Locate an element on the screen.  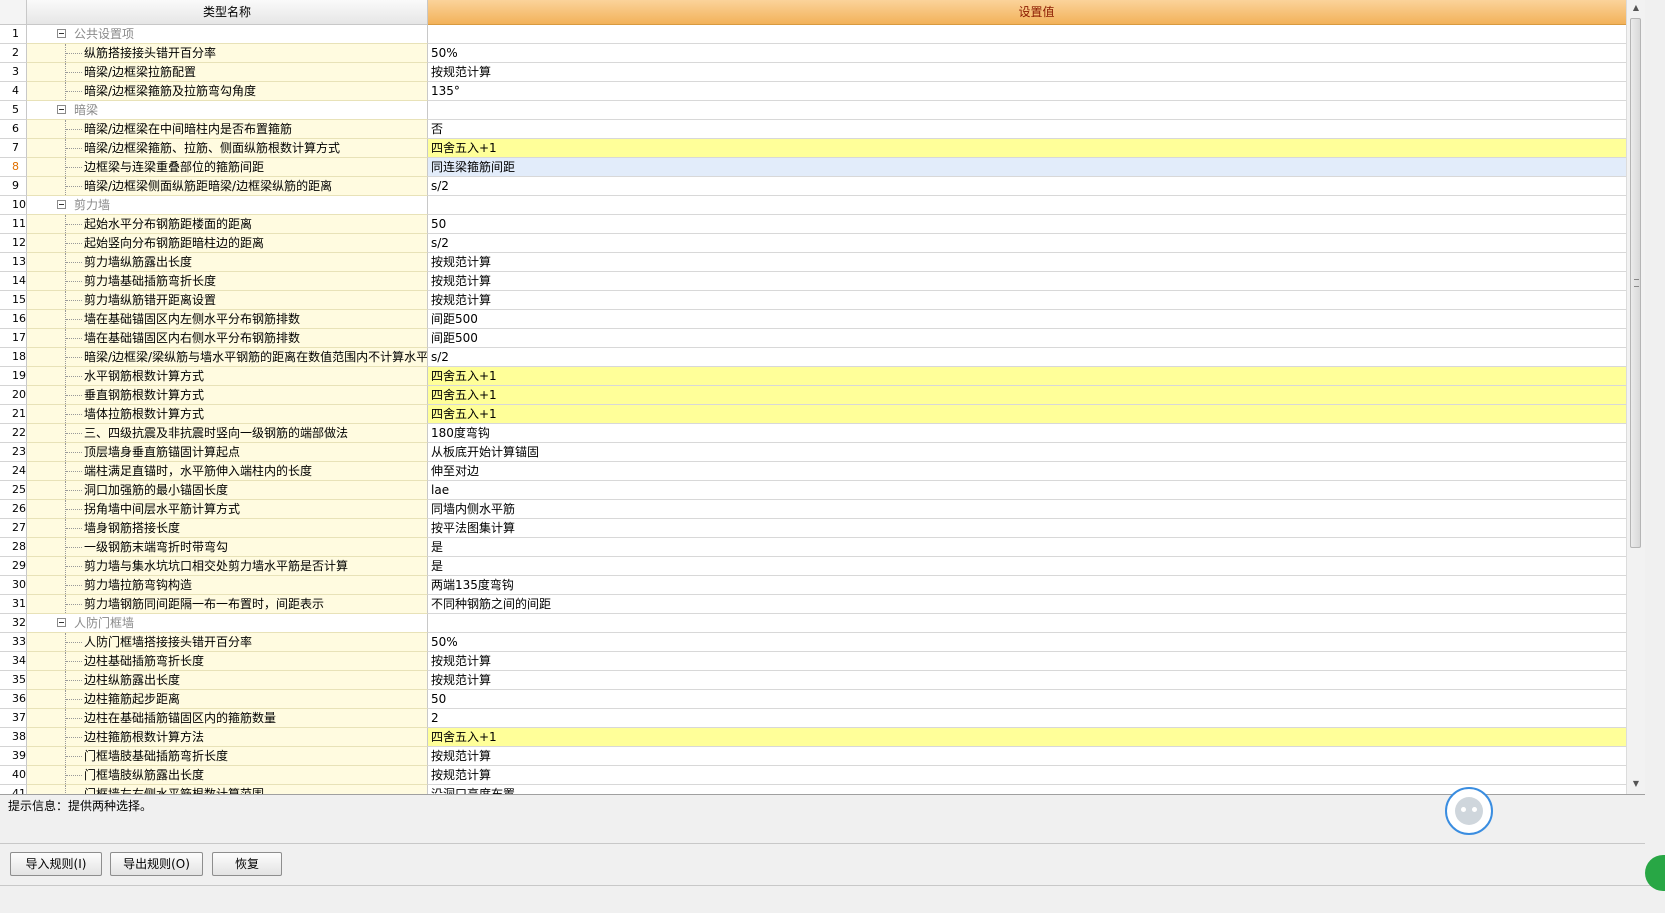
table-row: 27 墙身钢筋搭接长度 按平法图集计算 is located at coordinates (822, 528).